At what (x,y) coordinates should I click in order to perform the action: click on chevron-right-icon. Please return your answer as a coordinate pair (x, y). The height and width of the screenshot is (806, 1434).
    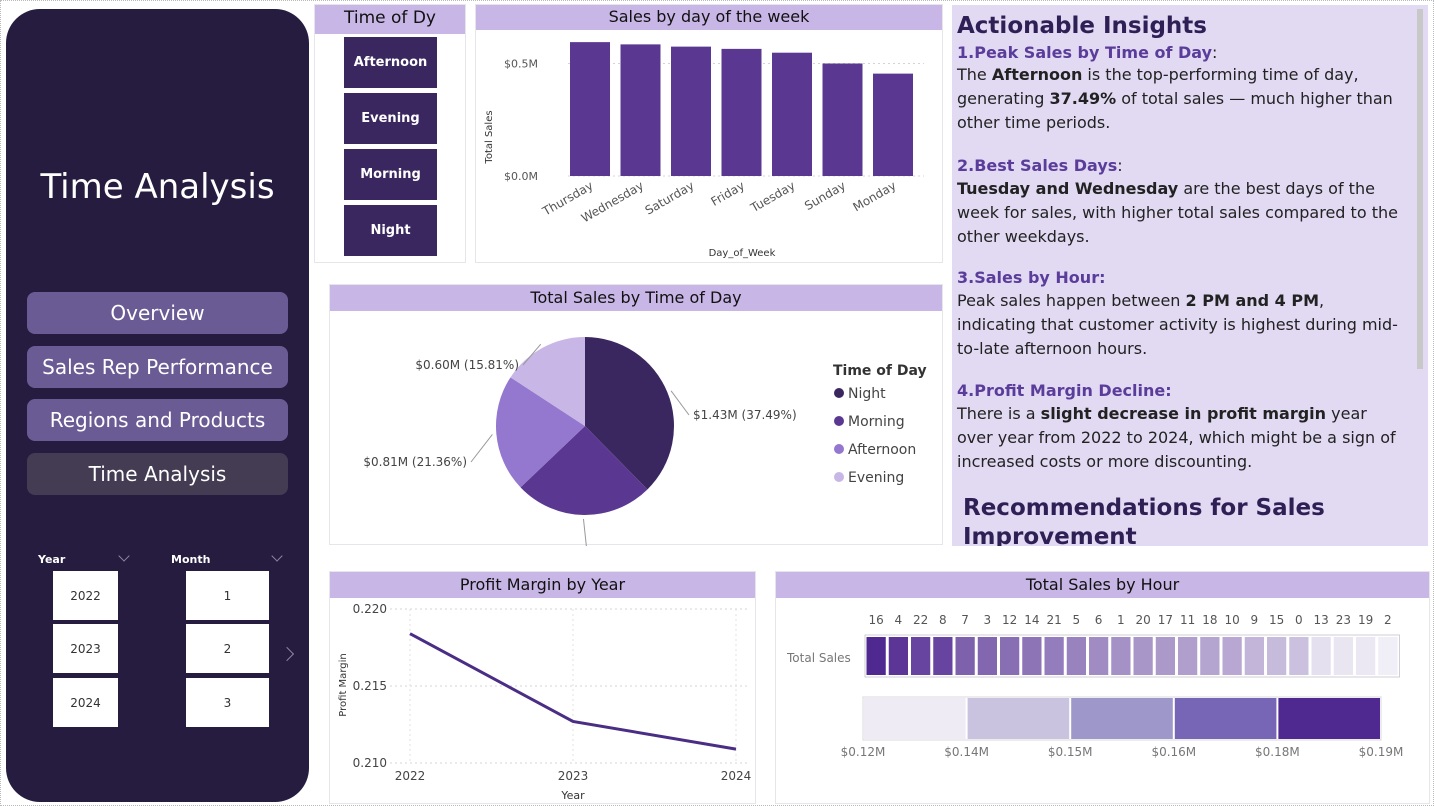
    Looking at the image, I should click on (287, 654).